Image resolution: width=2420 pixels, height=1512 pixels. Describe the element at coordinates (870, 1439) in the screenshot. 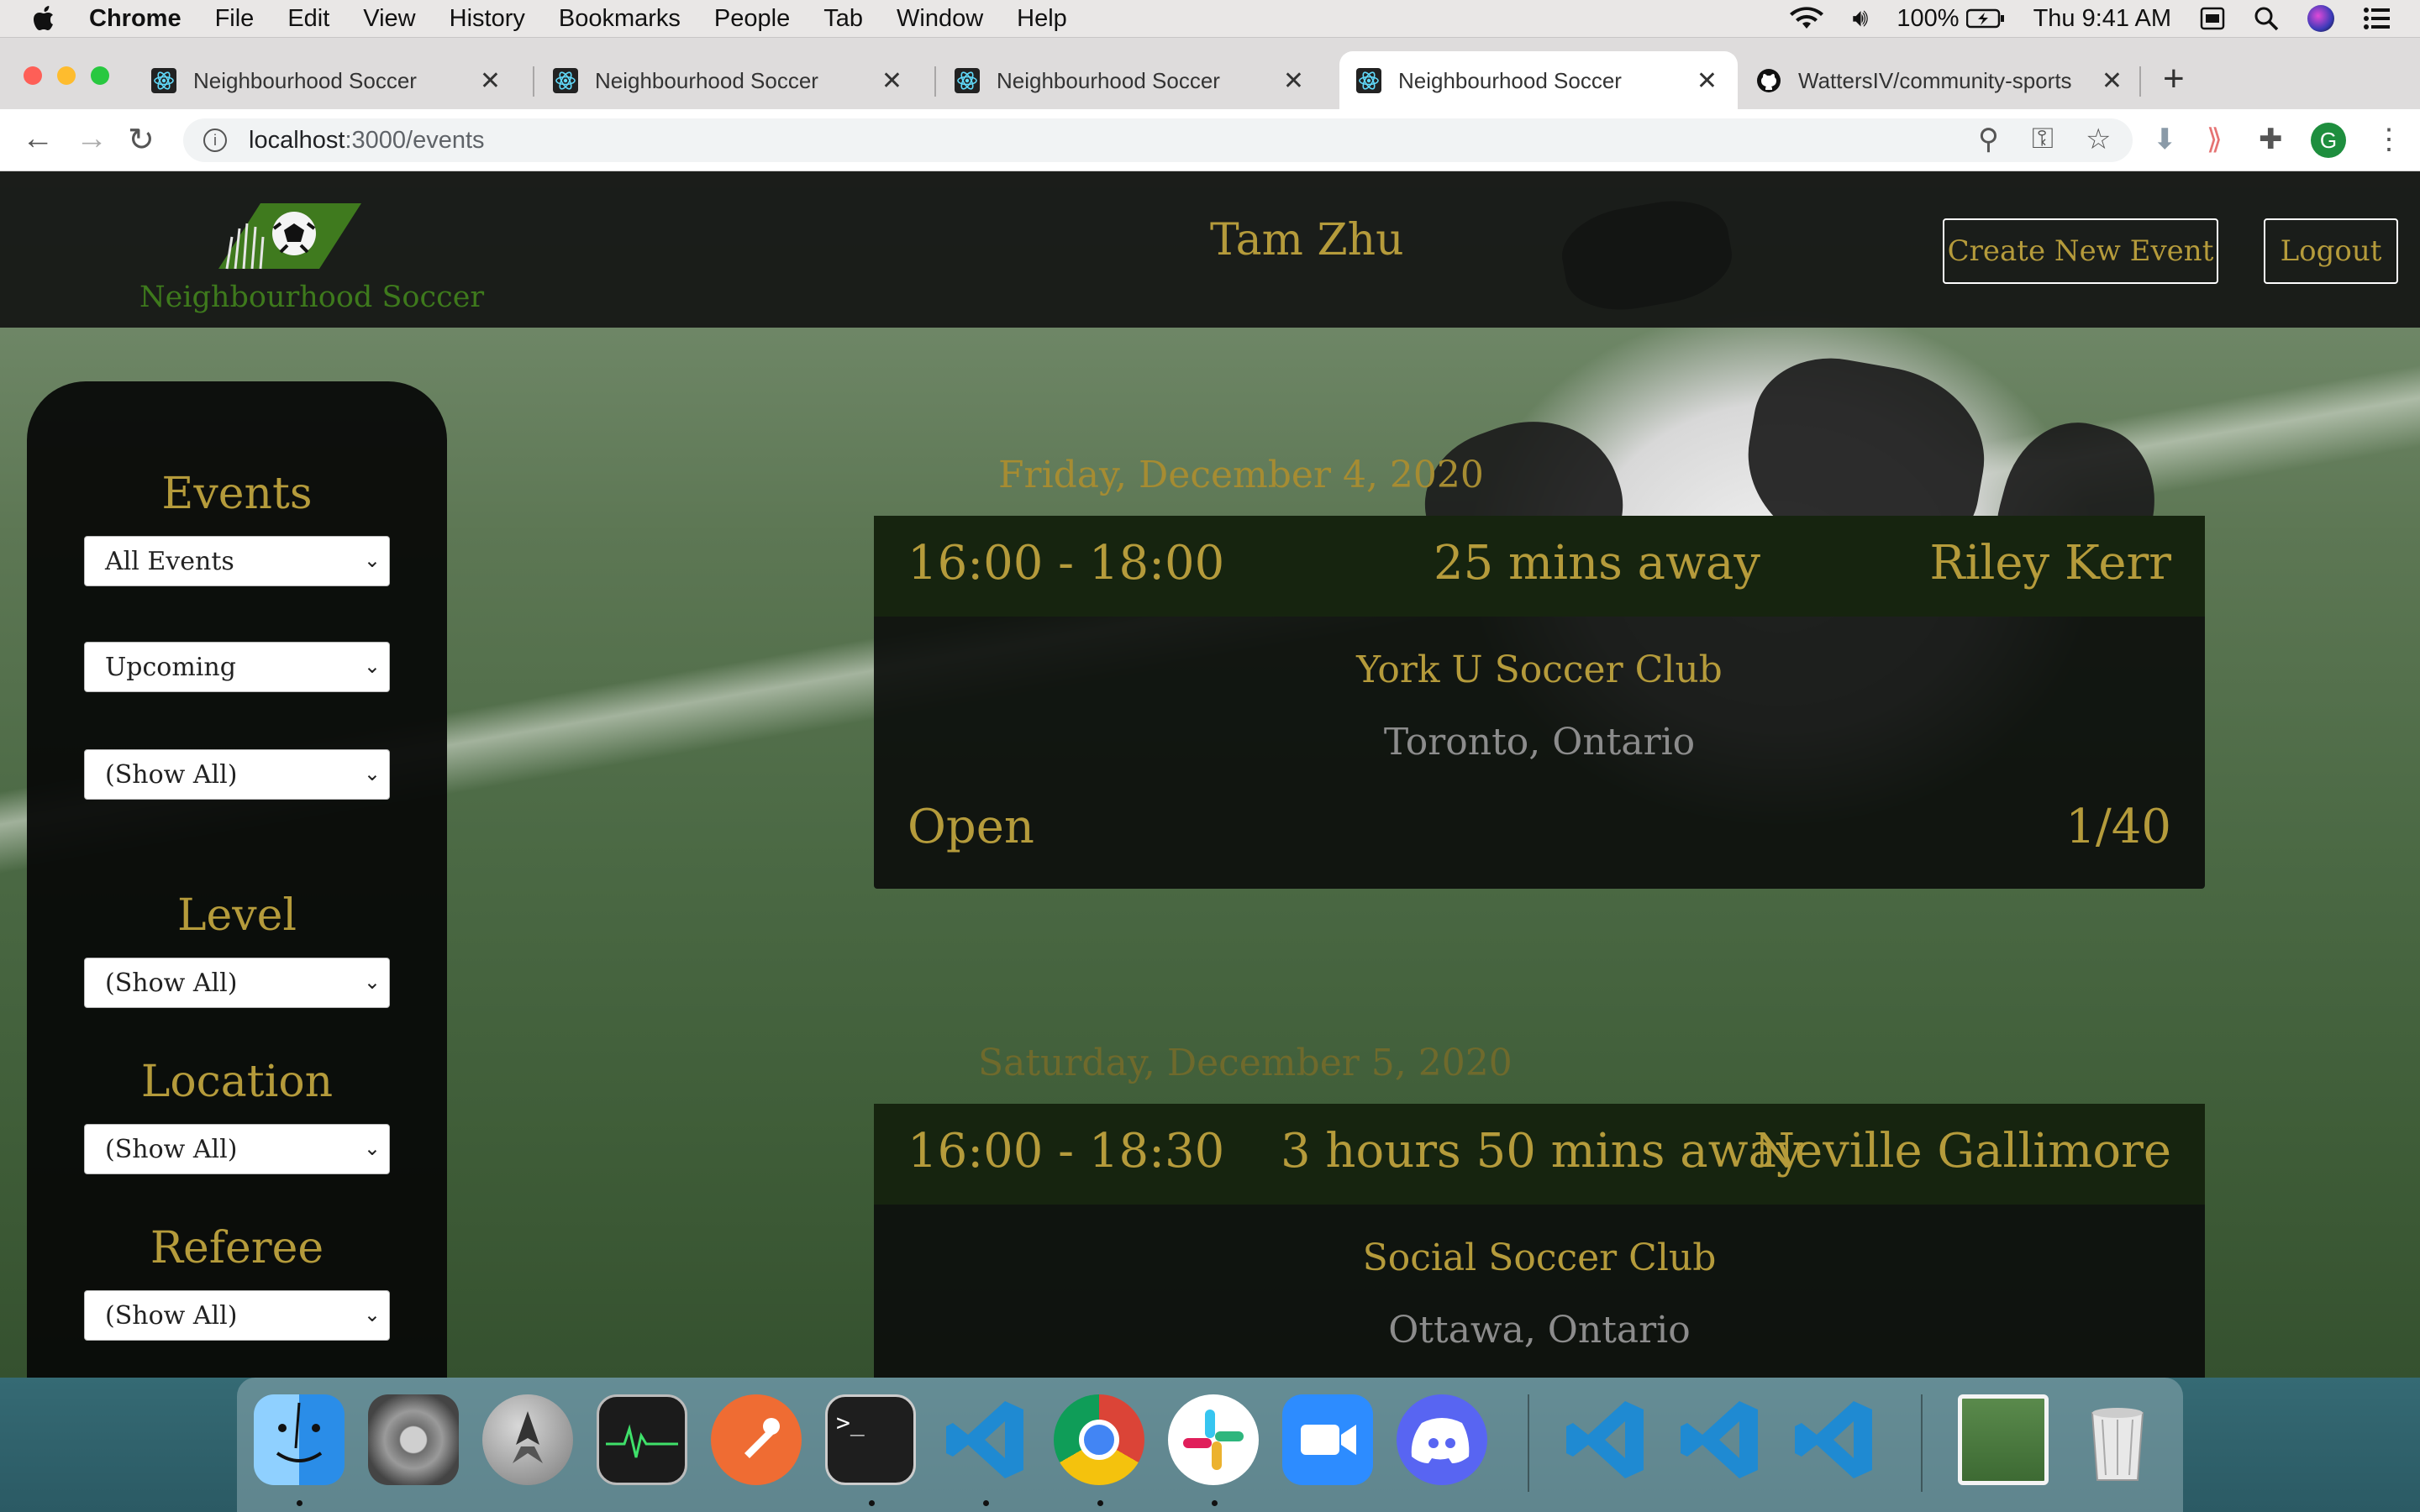

I see `terminal-icon: >_` at that location.